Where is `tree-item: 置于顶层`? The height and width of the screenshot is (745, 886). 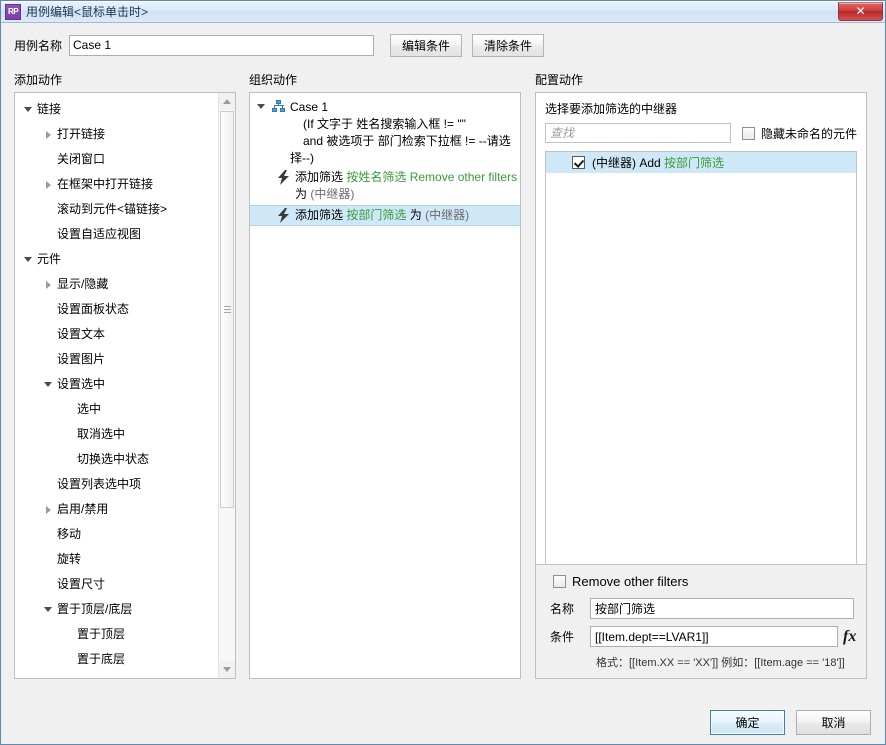
tree-item: 置于顶层 is located at coordinates (116, 634).